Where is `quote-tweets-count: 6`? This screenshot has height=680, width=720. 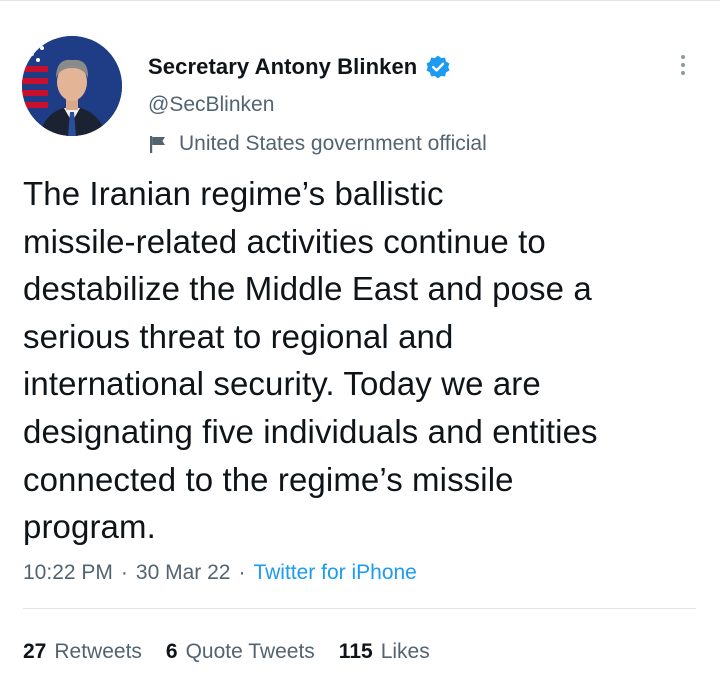
quote-tweets-count: 6 is located at coordinates (171, 651).